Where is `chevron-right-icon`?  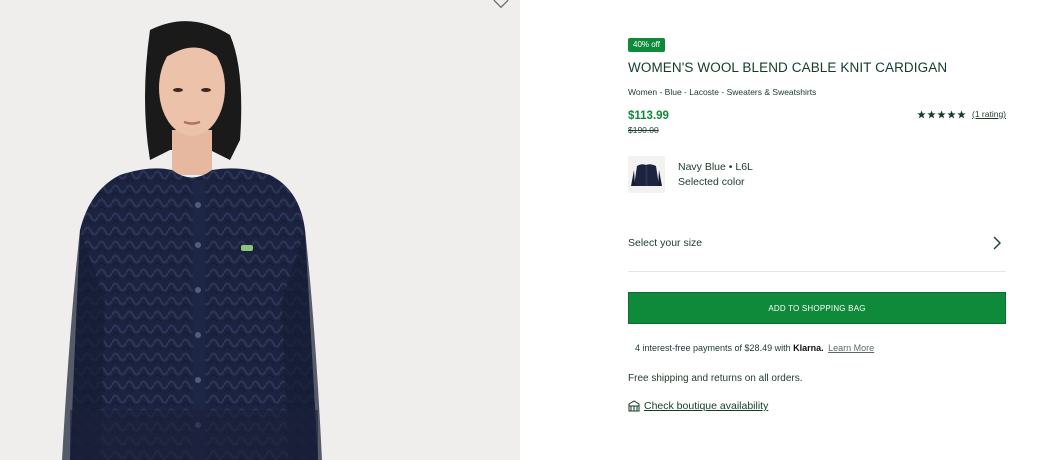
chevron-right-icon is located at coordinates (997, 242).